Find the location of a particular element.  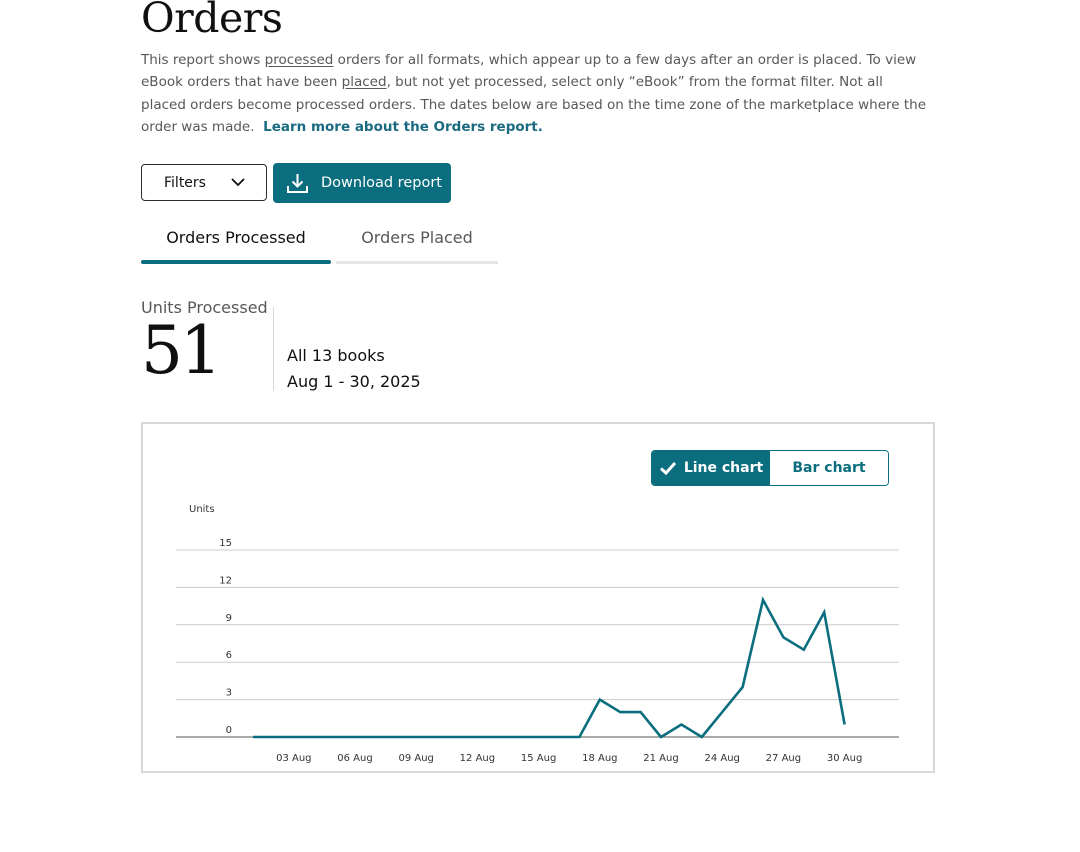

x-tick-label: 06 Aug is located at coordinates (354, 758).